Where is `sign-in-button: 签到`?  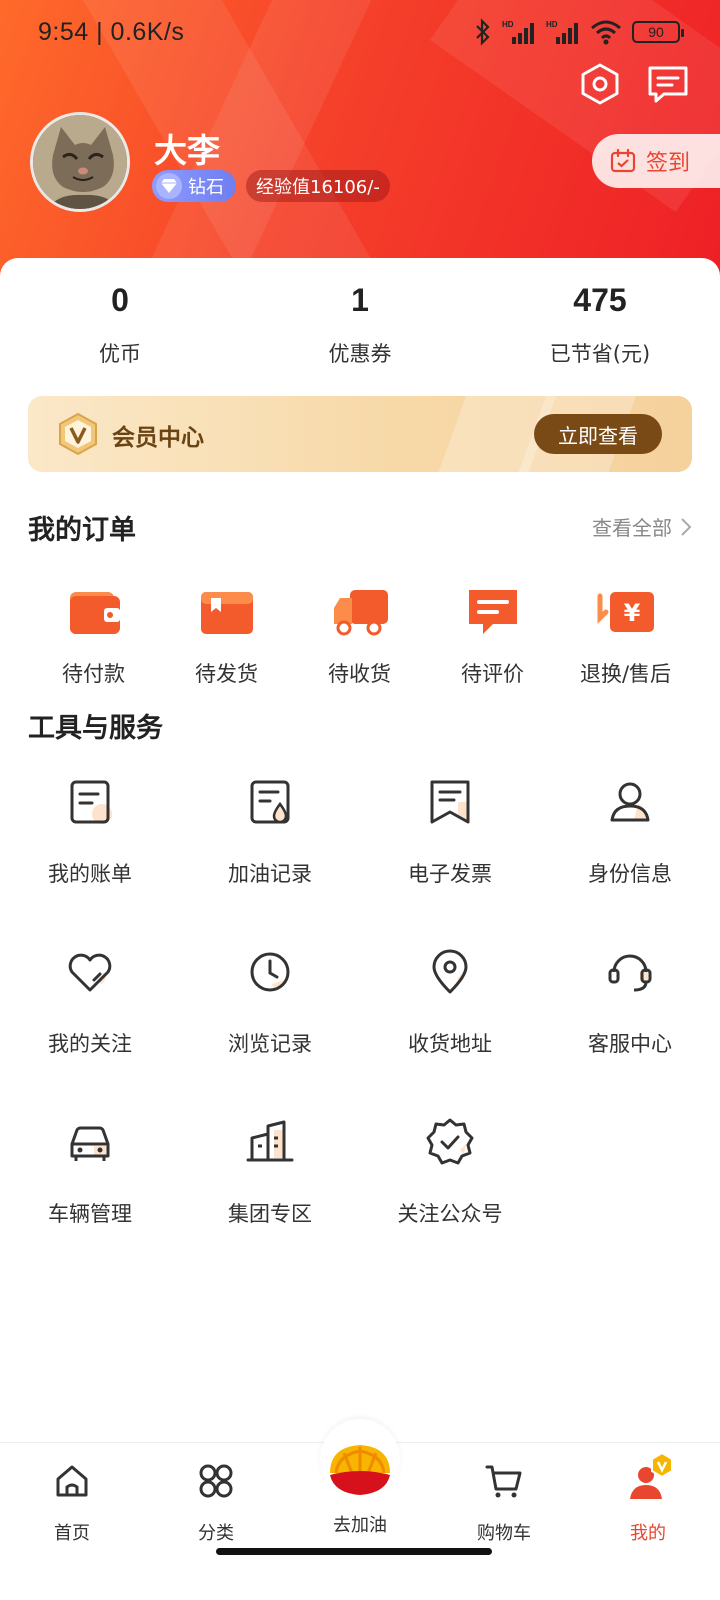
sign-in-button: 签到 is located at coordinates (656, 161).